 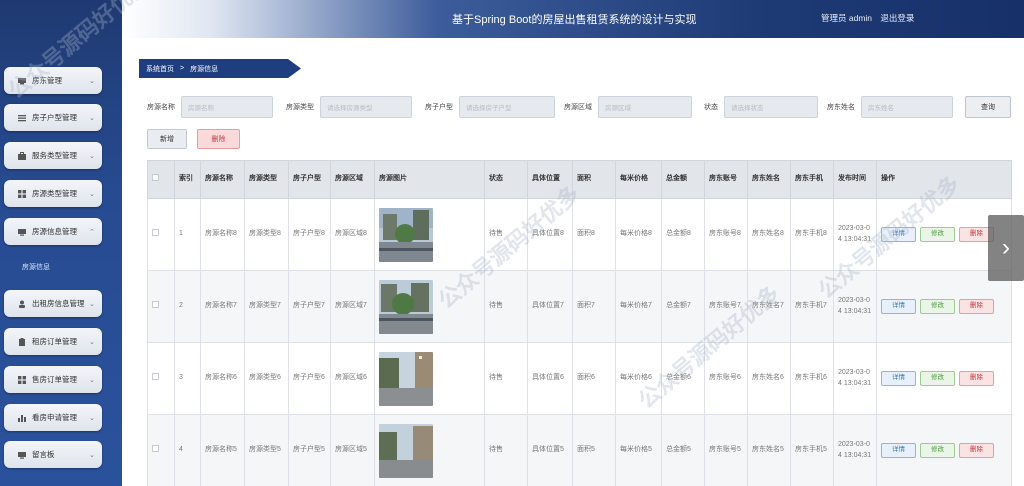 What do you see at coordinates (167, 139) in the screenshot?
I see `add-button: 新增` at bounding box center [167, 139].